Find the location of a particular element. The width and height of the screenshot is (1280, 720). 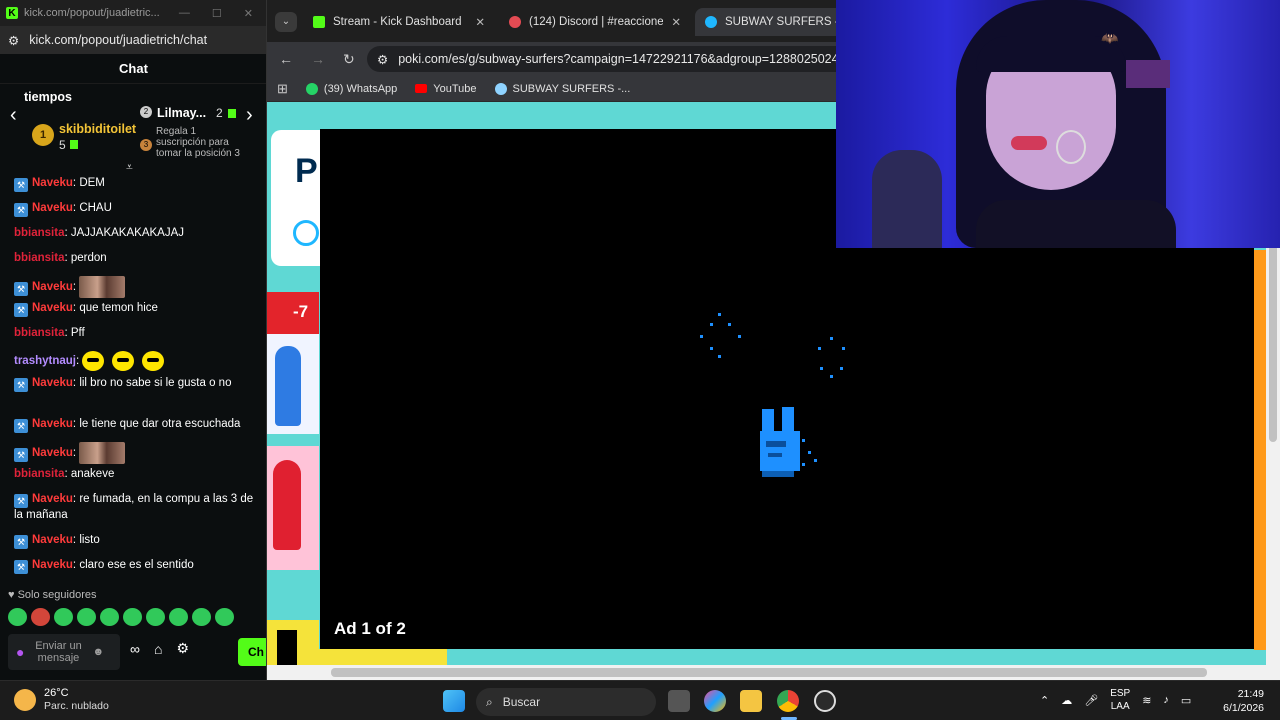

obs-icon is located at coordinates (825, 701).